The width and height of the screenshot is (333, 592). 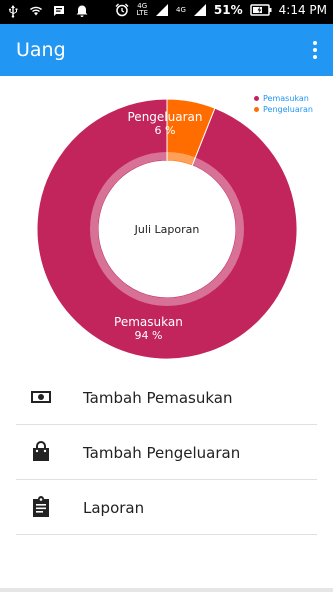 I want to click on add-expense-item: Tambah Pengeluaran, so click(x=166, y=452).